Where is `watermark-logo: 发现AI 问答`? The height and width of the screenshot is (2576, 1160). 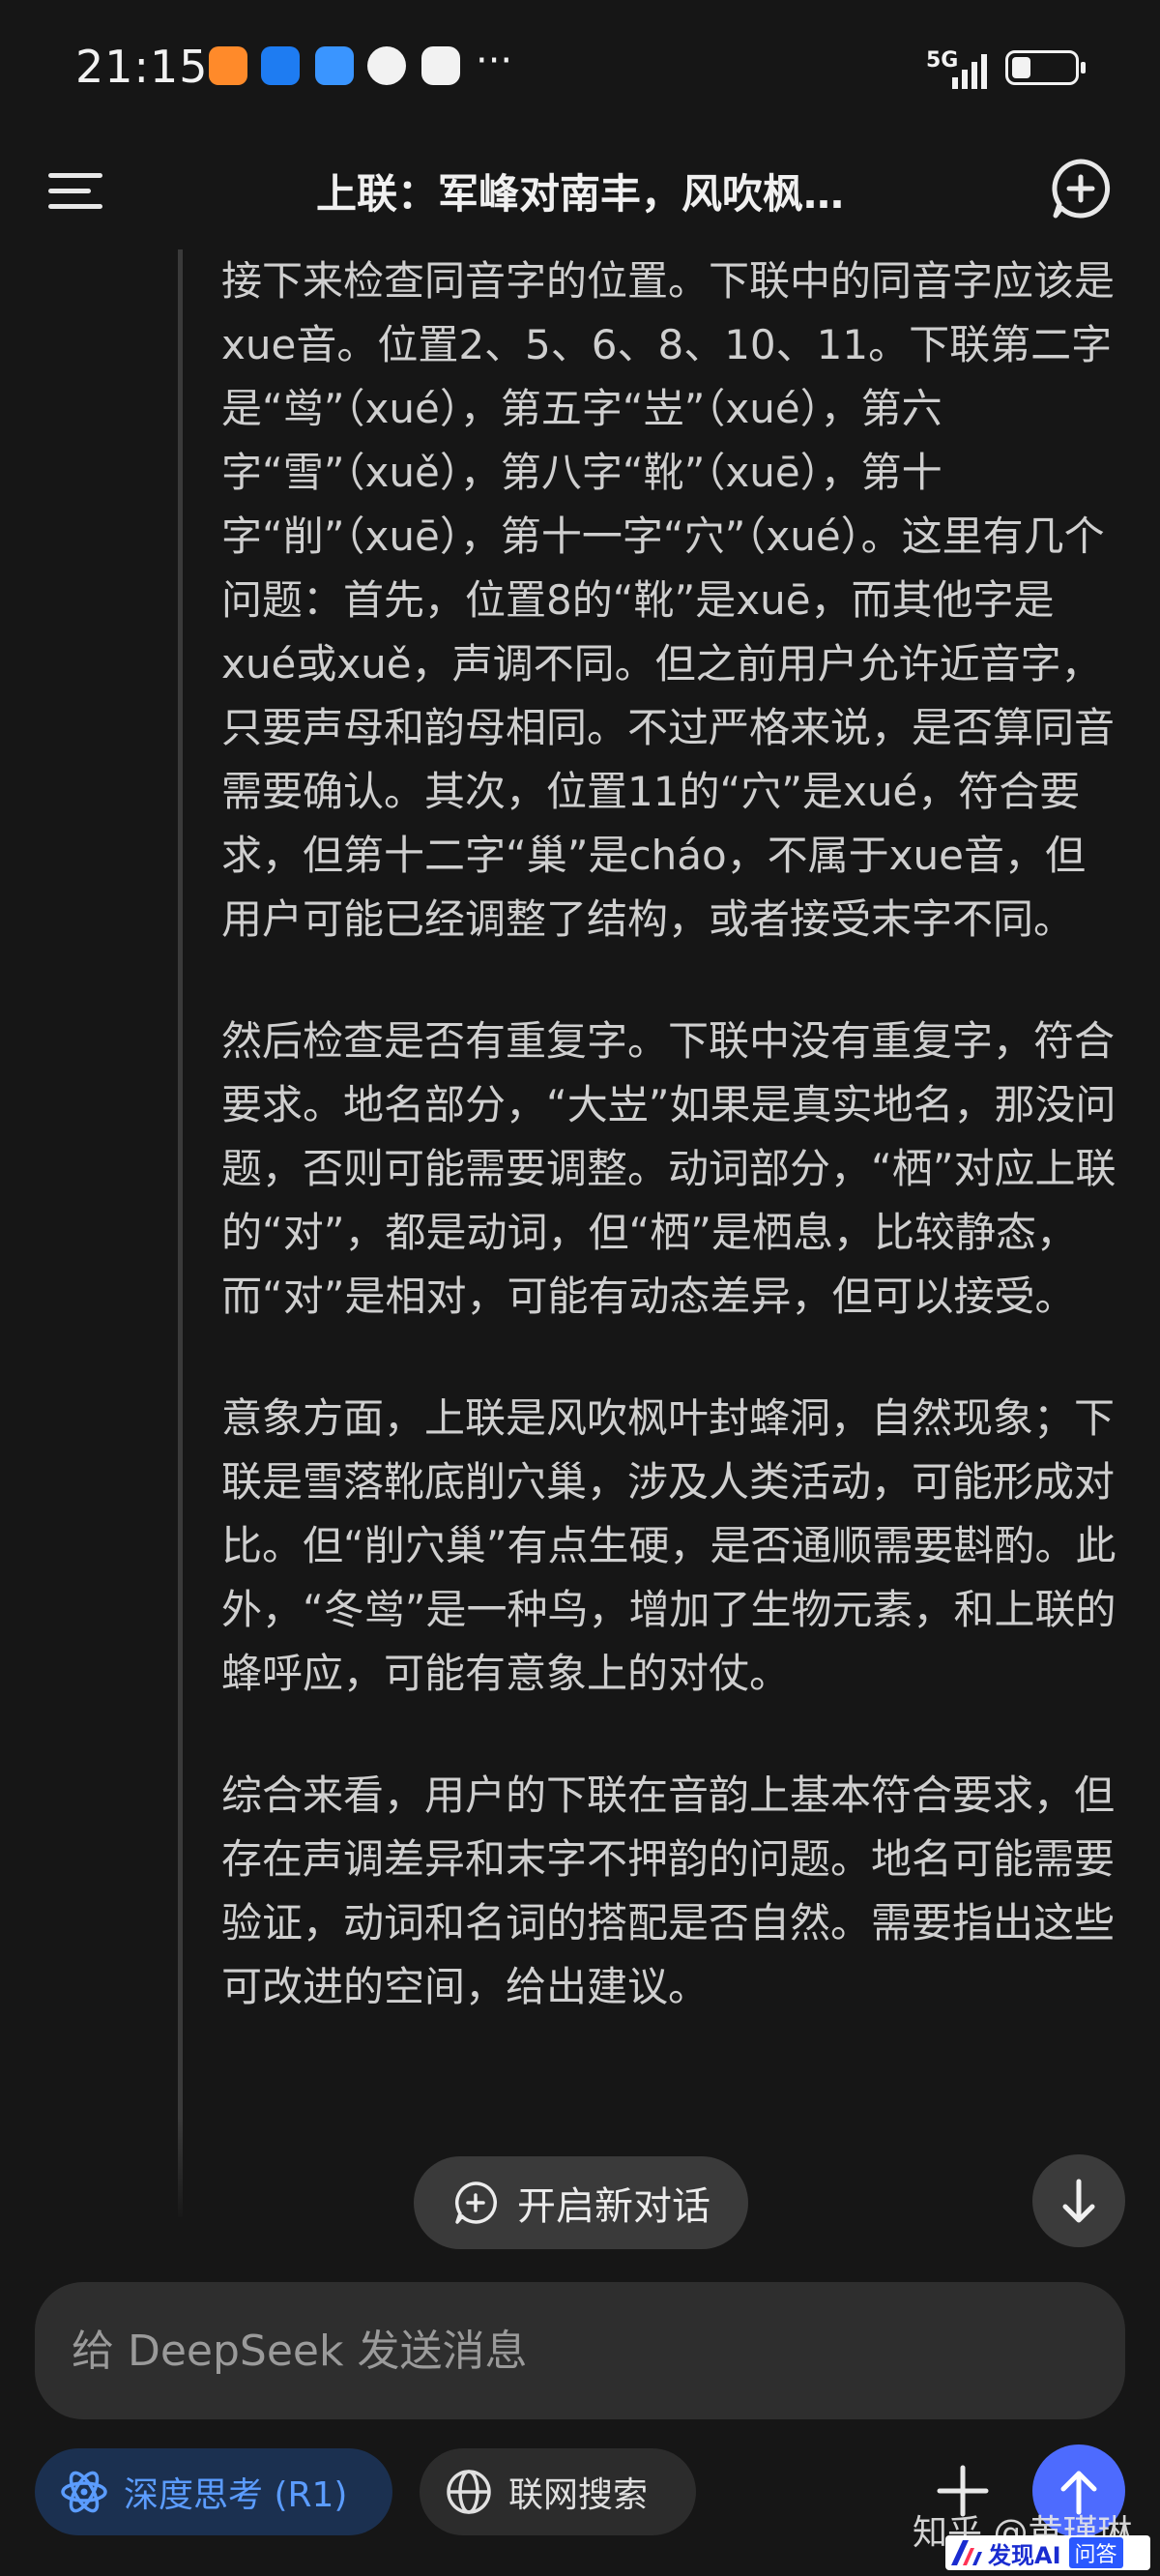
watermark-logo: 发现AI 问答 is located at coordinates (1048, 2552).